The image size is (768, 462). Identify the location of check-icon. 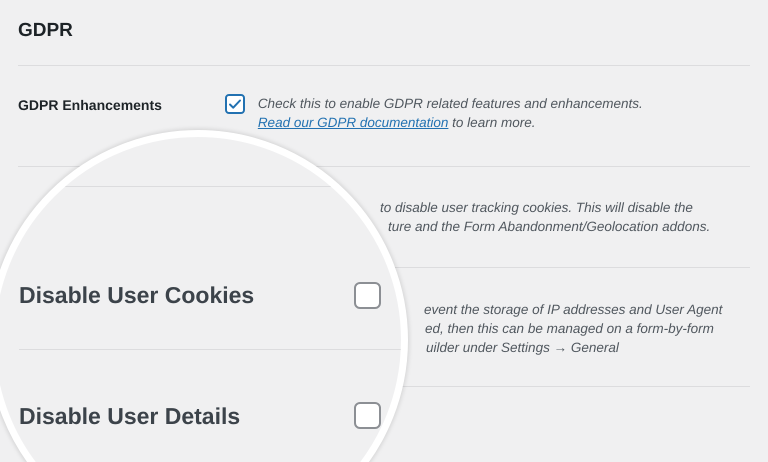
(235, 104).